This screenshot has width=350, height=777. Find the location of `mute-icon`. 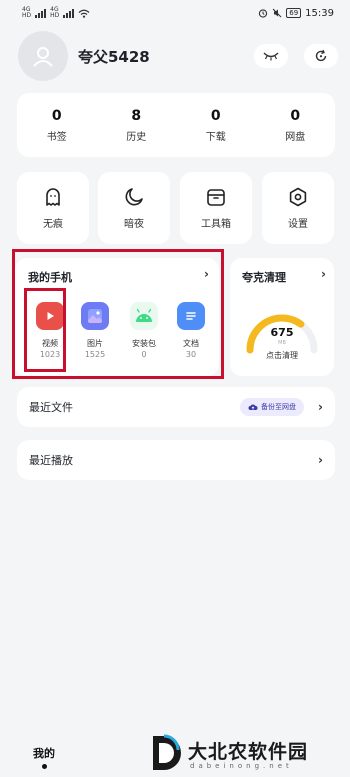

mute-icon is located at coordinates (277, 13).